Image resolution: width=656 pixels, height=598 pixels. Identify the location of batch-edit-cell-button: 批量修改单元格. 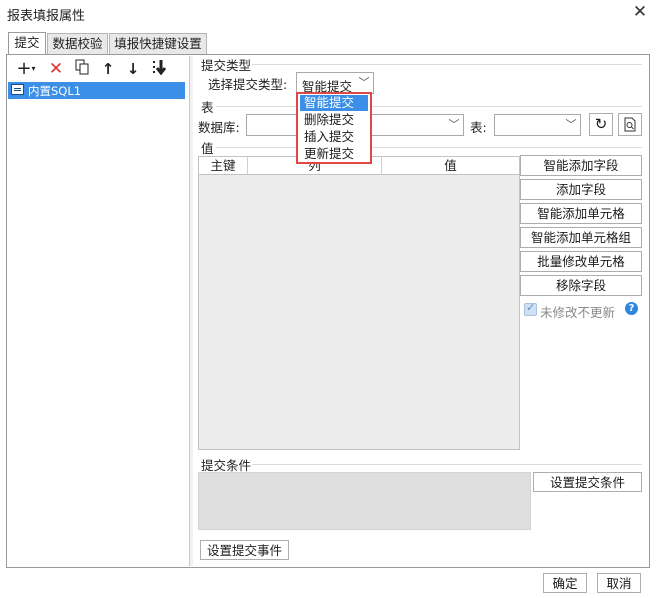
(581, 261).